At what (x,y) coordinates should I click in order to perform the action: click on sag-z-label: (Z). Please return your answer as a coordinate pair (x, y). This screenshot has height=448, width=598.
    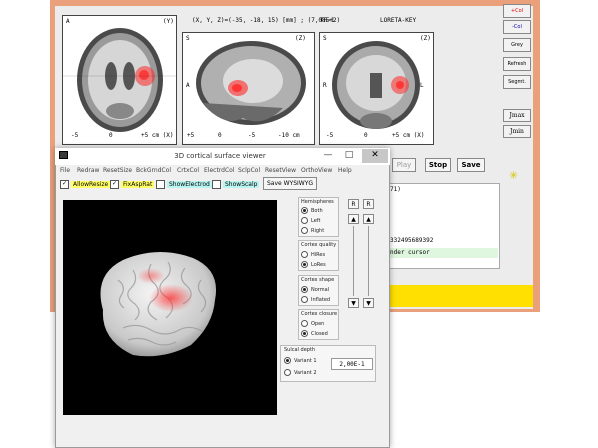
    Looking at the image, I should click on (300, 38).